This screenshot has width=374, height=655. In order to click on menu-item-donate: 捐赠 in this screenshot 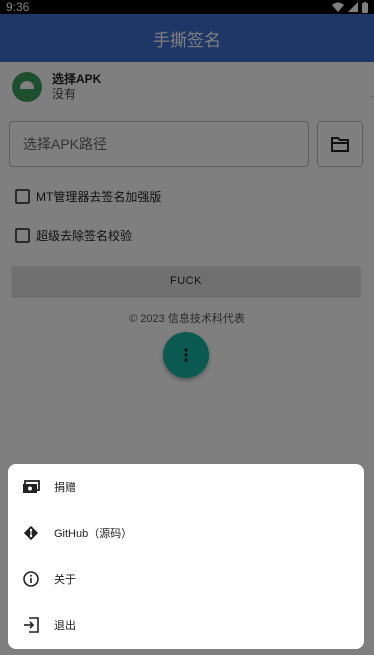, I will do `click(186, 487)`.